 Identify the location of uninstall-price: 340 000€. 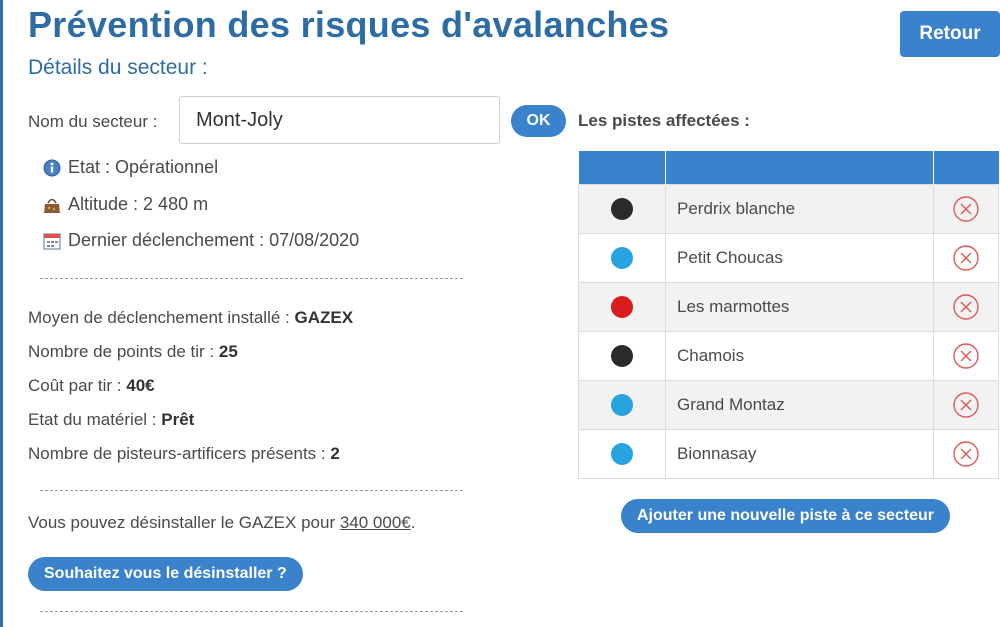
(375, 522).